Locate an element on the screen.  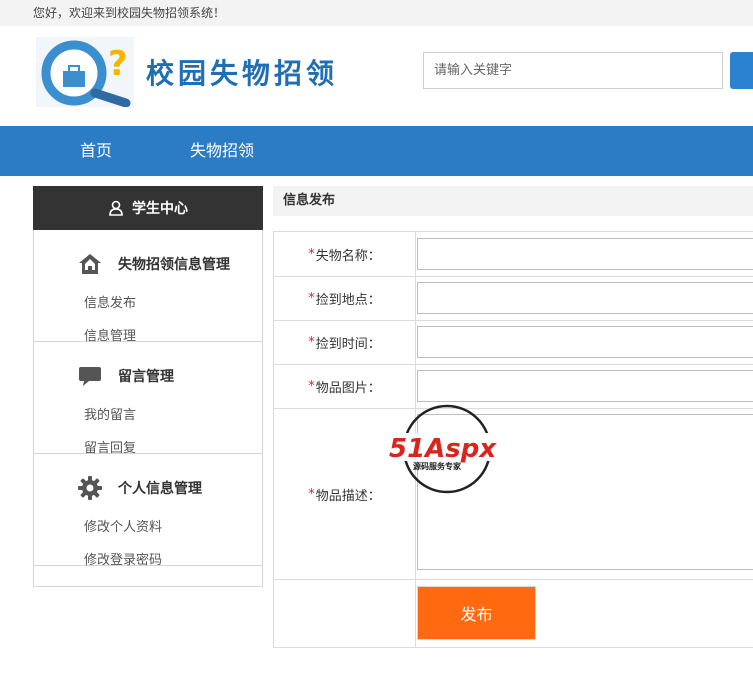
sidebar-section-label: 失物招领信息管理 is located at coordinates (174, 265).